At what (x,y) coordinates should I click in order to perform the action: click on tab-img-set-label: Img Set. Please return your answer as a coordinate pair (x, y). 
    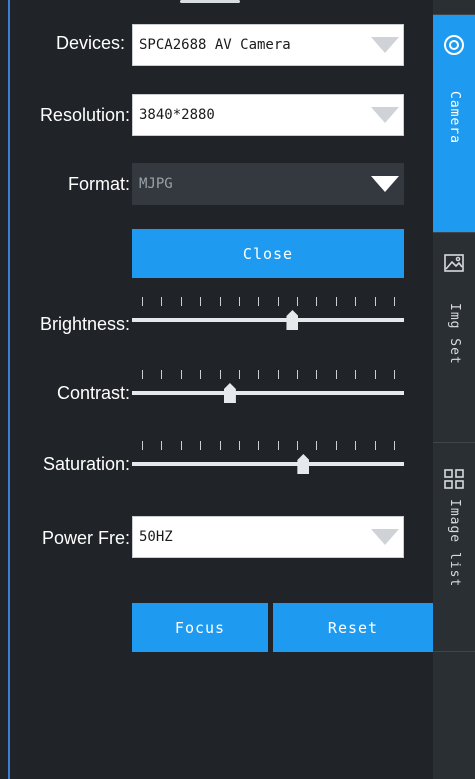
    Looking at the image, I should click on (454, 334).